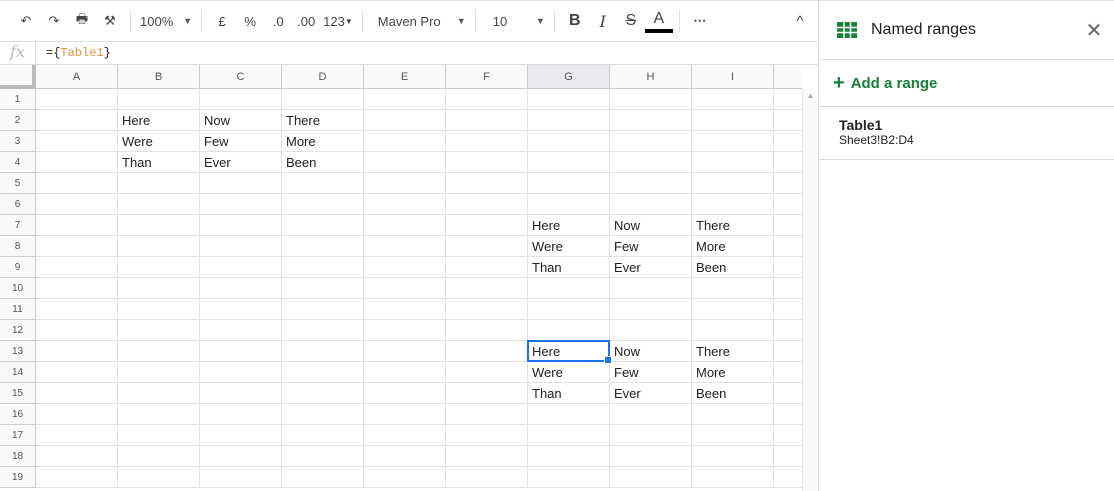 This screenshot has height=491, width=1114. What do you see at coordinates (733, 351) in the screenshot?
I see `cell-i13: There` at bounding box center [733, 351].